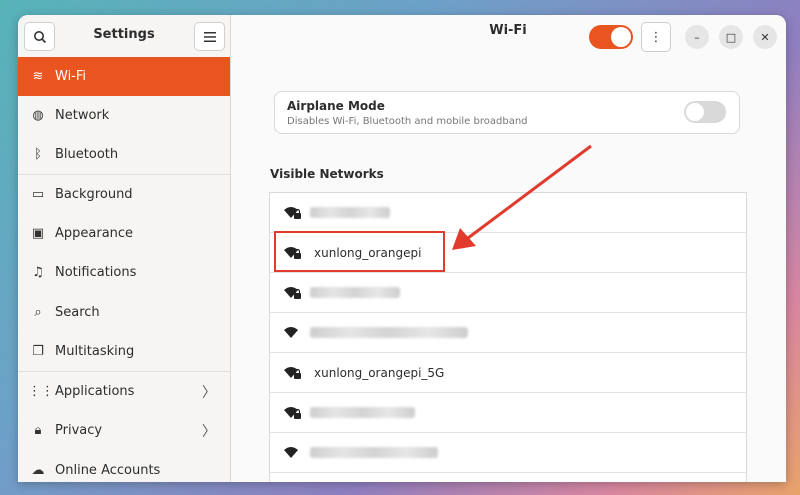  I want to click on close-icon: ✕, so click(765, 37).